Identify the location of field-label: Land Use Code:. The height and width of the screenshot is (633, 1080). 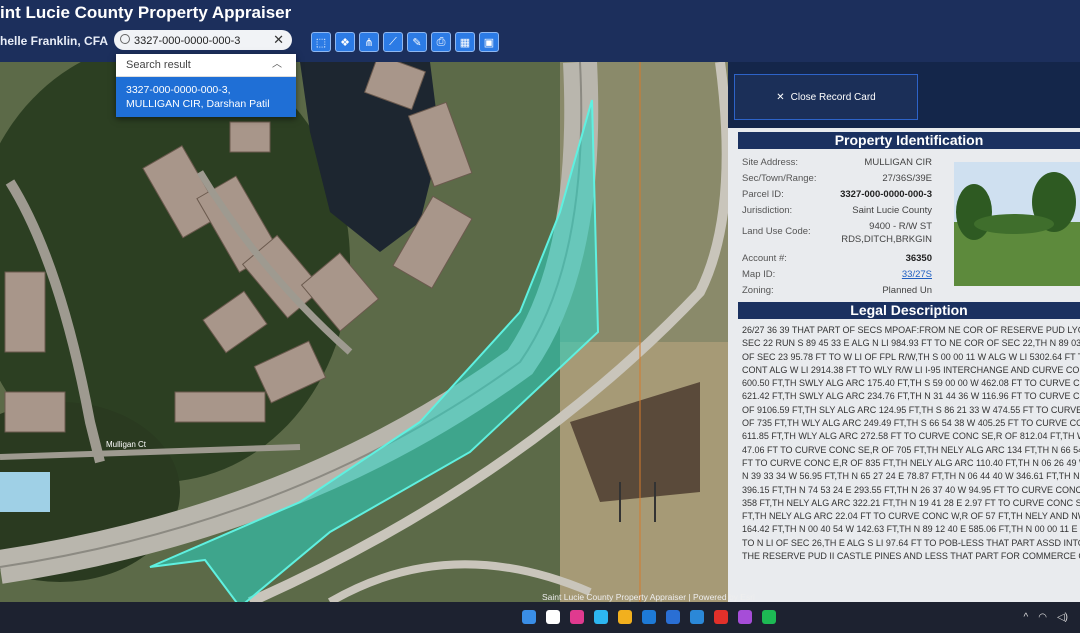
(776, 231).